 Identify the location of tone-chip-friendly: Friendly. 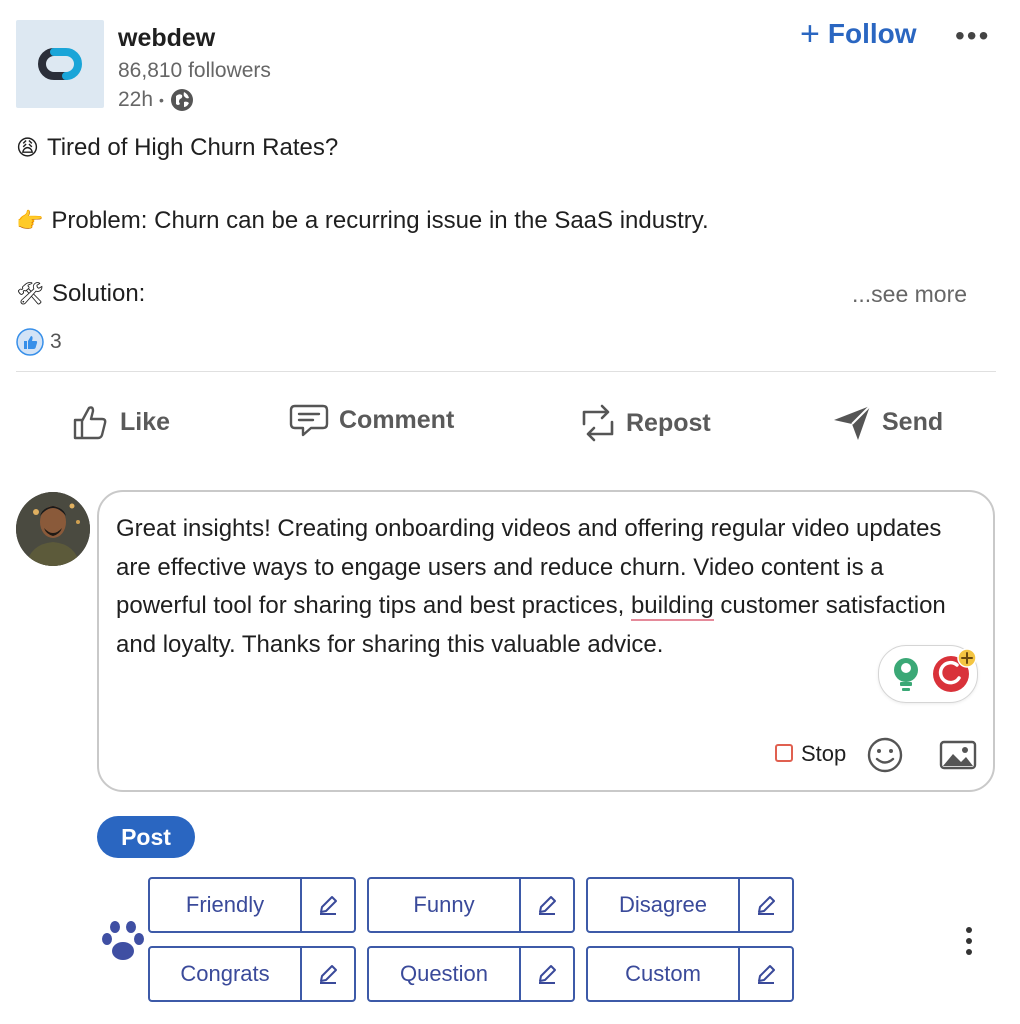
(252, 905).